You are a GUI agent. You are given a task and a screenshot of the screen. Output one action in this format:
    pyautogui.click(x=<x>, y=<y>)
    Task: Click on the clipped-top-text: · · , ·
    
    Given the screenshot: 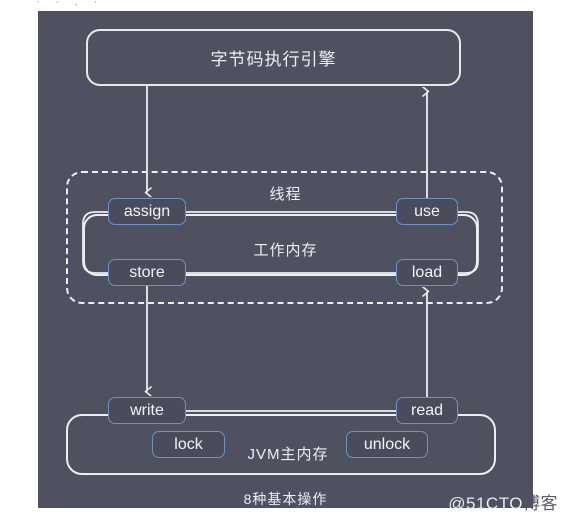 What is the action you would take?
    pyautogui.click(x=96, y=3)
    